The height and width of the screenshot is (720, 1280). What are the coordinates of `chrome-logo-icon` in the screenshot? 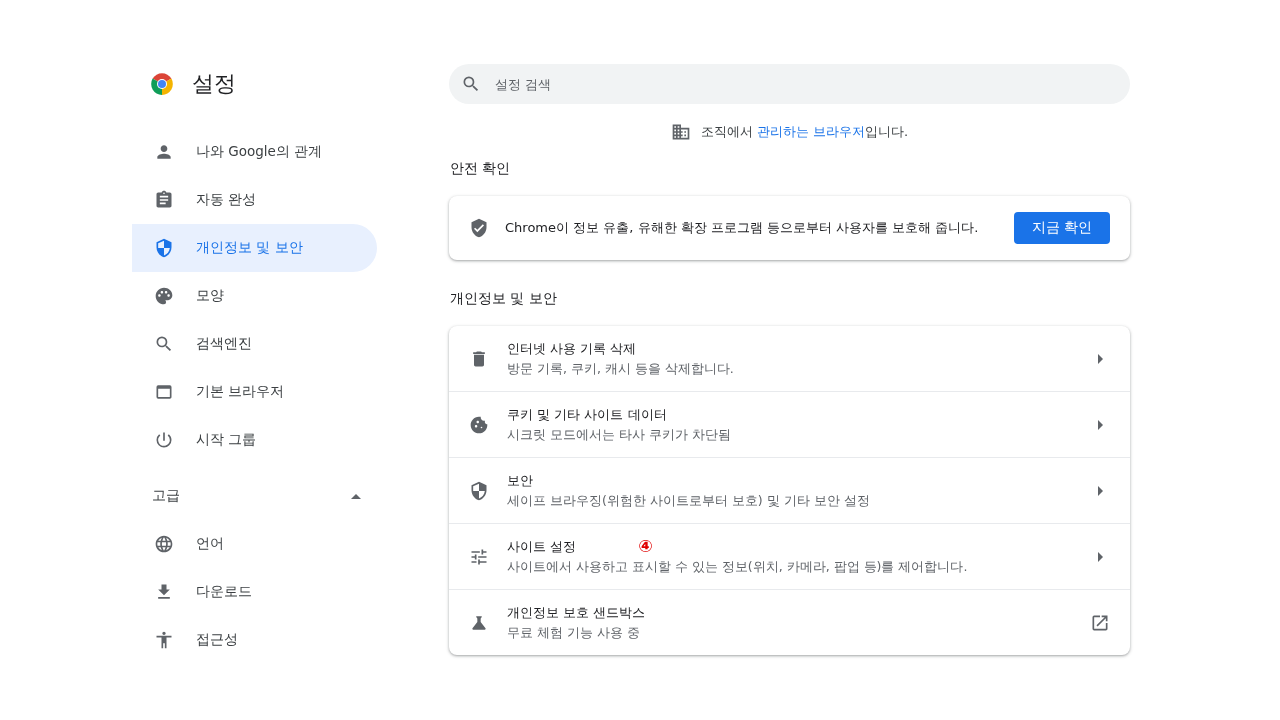 It's located at (162, 84).